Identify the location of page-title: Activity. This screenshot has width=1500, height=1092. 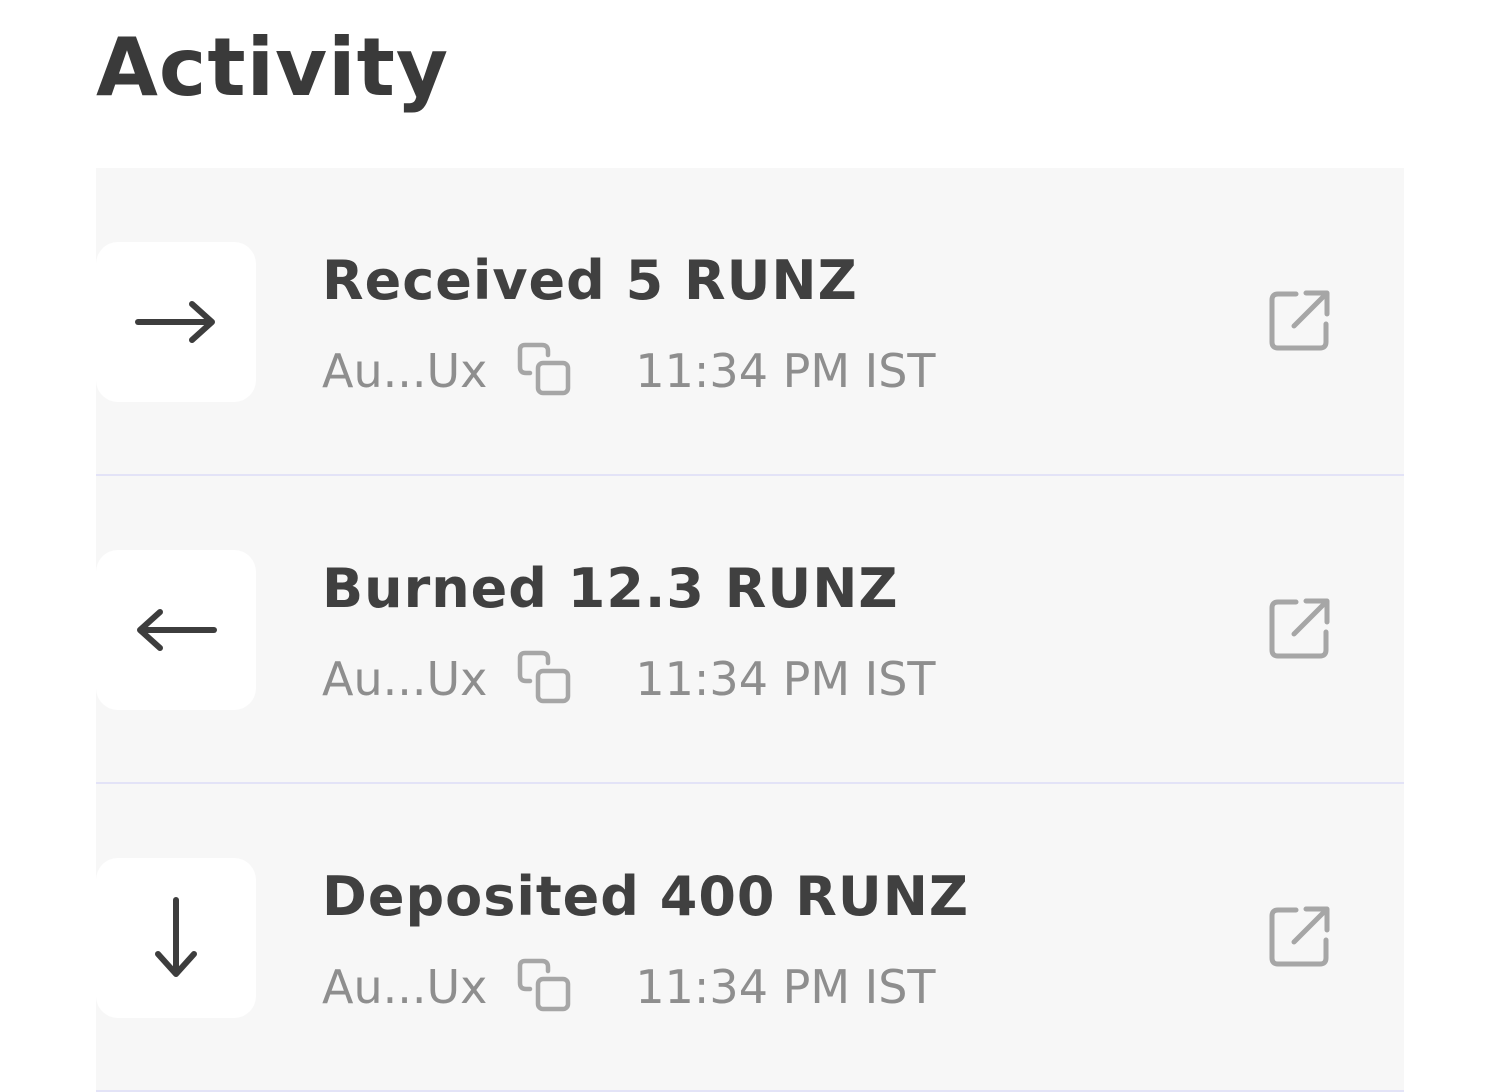
(272, 67).